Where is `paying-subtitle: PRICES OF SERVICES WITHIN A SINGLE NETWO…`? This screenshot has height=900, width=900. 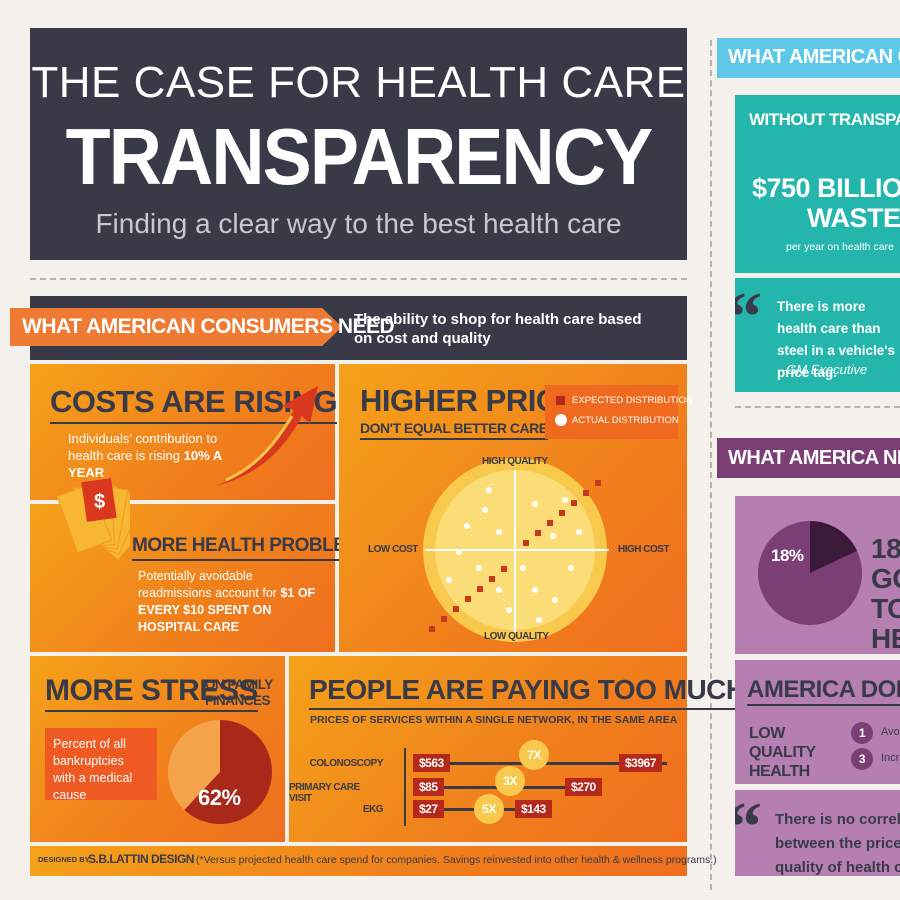 paying-subtitle: PRICES OF SERVICES WITHIN A SINGLE NETWO… is located at coordinates (494, 720).